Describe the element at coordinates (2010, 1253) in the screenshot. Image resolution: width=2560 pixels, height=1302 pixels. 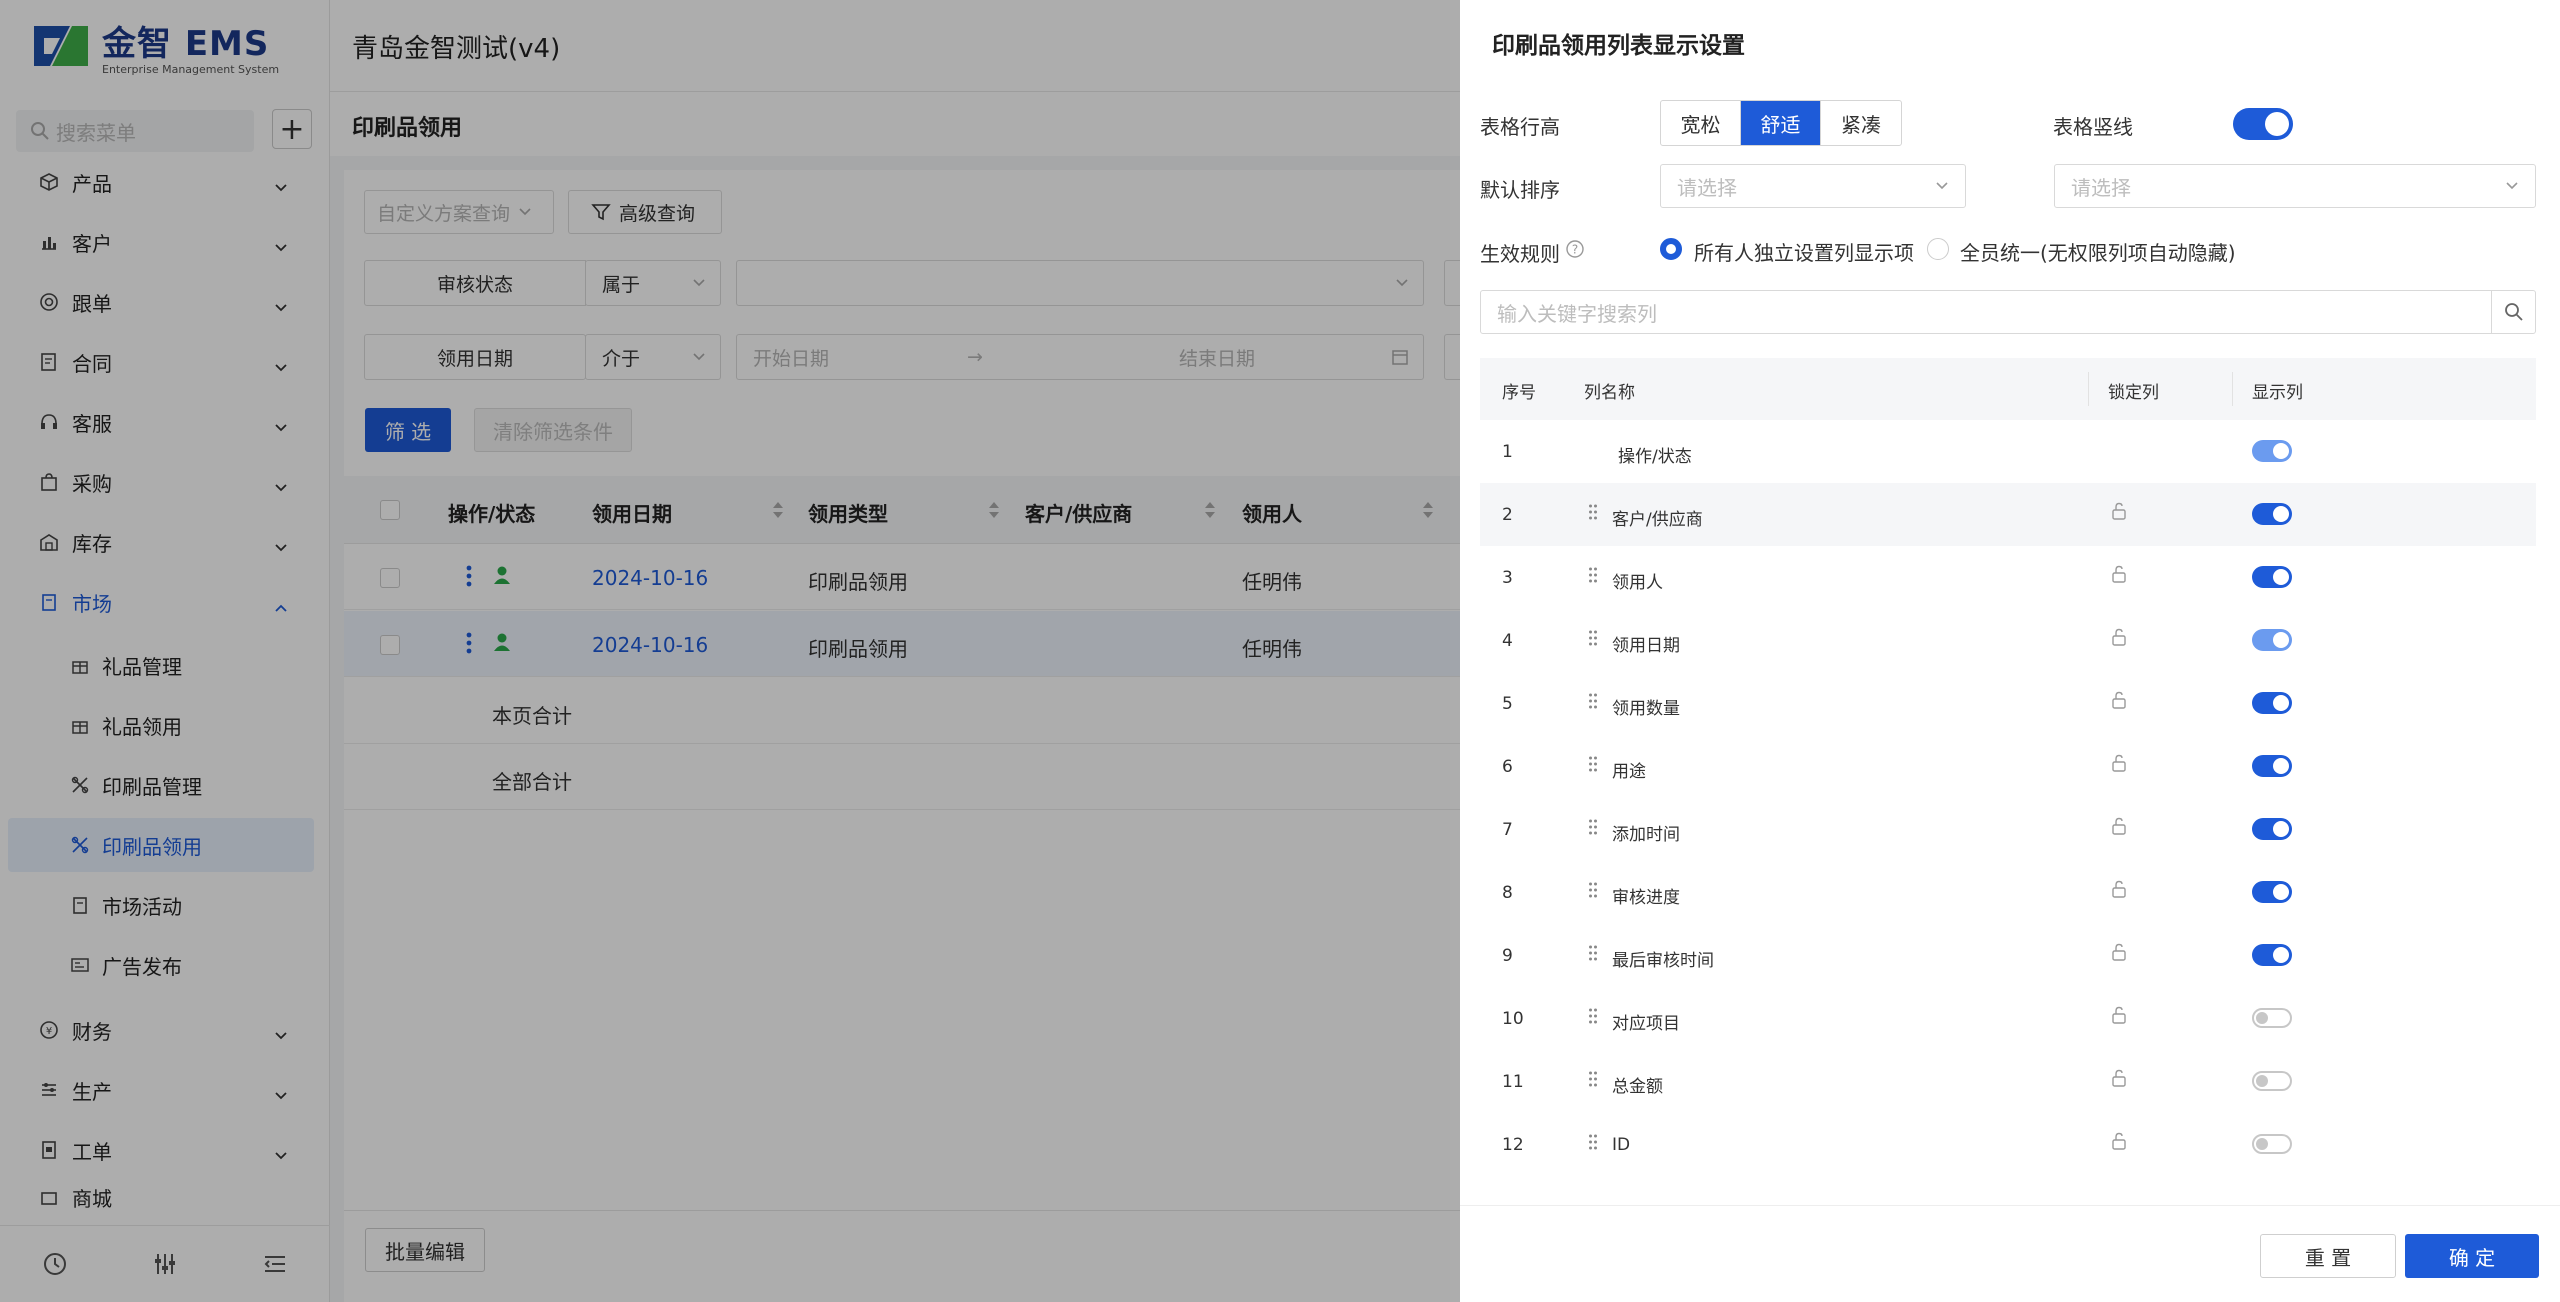
I see `drawer-footer: 重 置 确 定` at that location.